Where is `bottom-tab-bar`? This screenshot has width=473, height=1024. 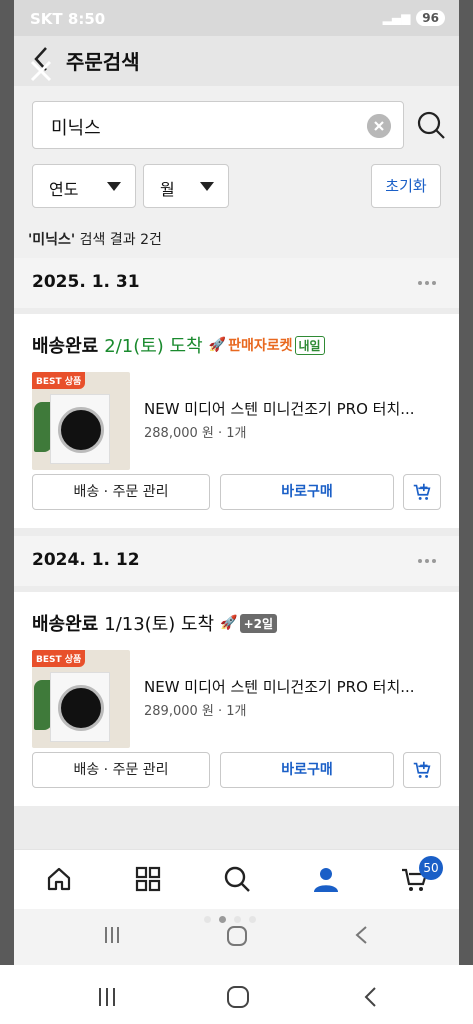 bottom-tab-bar is located at coordinates (236, 879).